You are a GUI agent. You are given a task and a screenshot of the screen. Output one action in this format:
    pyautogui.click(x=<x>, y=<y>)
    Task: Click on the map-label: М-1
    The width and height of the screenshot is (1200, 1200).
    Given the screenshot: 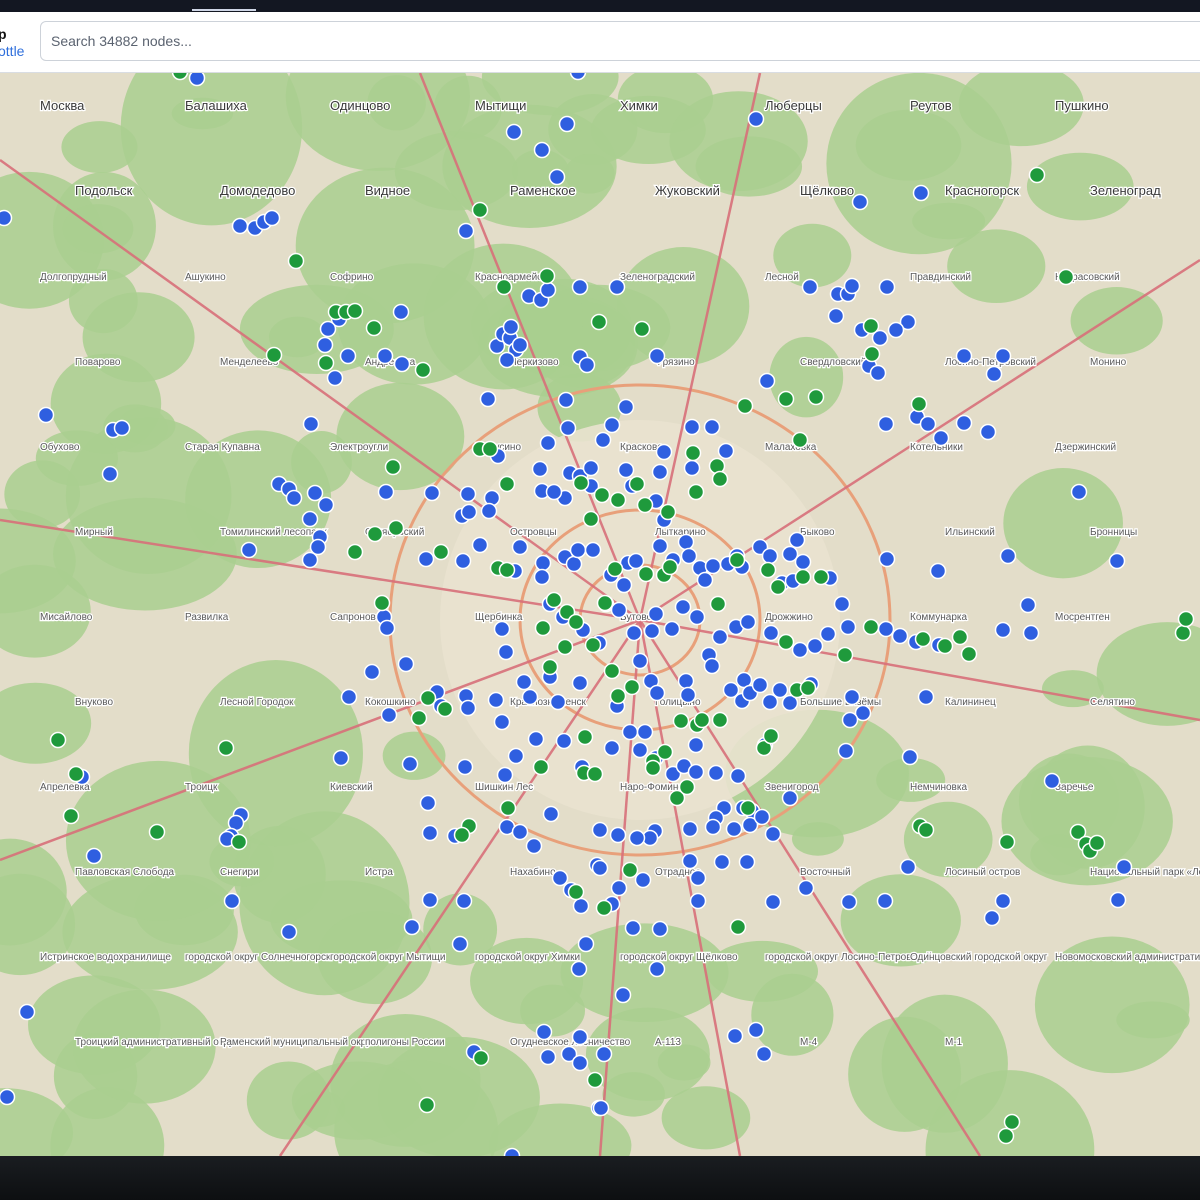 What is the action you would take?
    pyautogui.click(x=954, y=1042)
    